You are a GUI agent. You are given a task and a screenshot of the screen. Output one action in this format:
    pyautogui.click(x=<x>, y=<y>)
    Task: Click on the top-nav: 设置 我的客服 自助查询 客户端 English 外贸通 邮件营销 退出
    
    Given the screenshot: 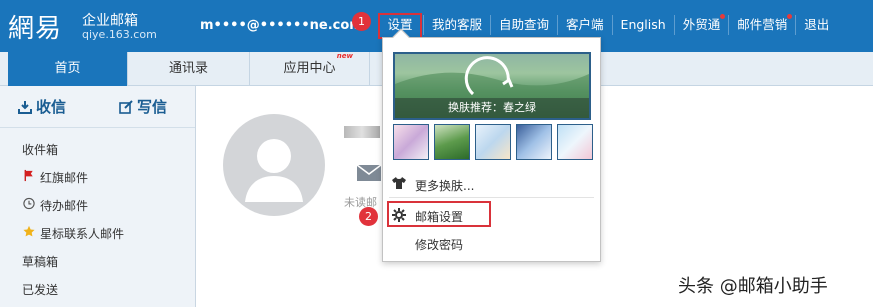 What is the action you would take?
    pyautogui.click(x=607, y=24)
    